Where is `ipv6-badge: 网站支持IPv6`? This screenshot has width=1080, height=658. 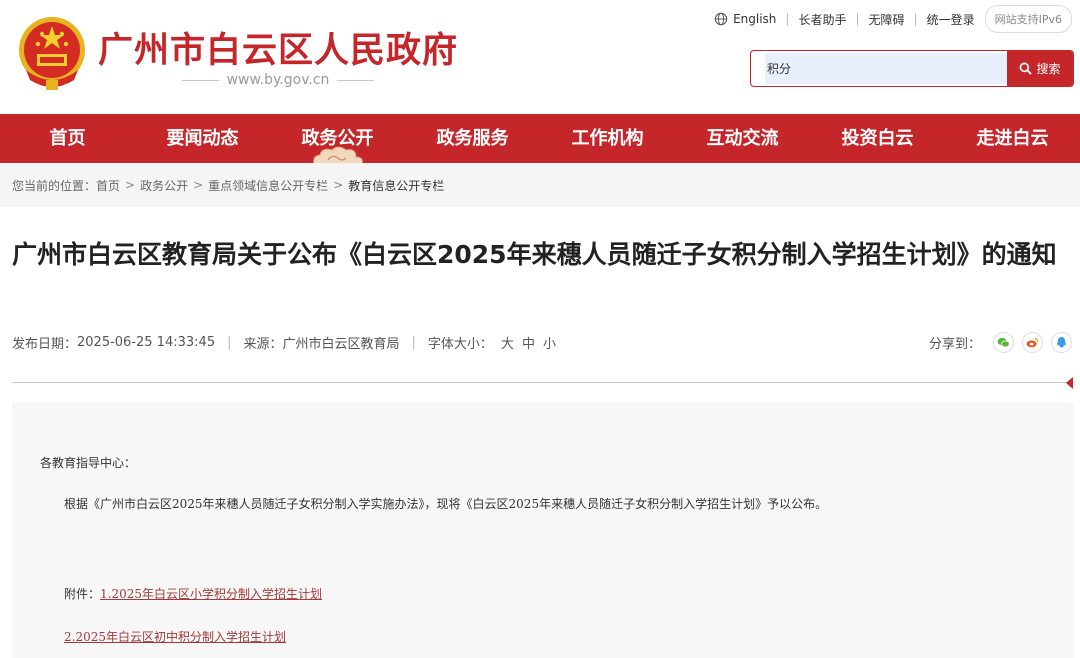 ipv6-badge: 网站支持IPv6 is located at coordinates (1028, 19).